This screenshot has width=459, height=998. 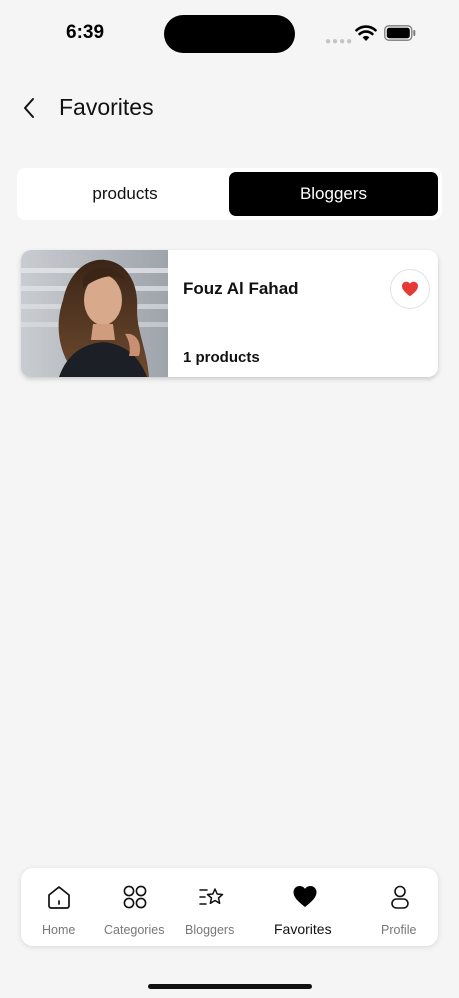 I want to click on status-bar: 6:39 ●●●●, so click(x=229, y=35).